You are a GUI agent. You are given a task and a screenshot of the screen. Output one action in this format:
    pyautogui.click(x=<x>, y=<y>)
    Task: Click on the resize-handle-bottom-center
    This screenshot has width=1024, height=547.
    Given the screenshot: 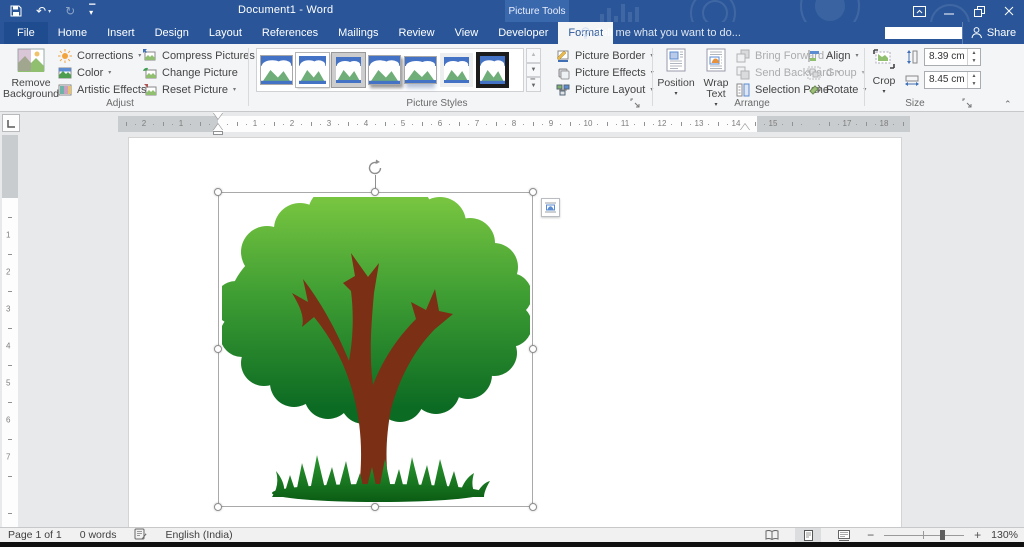 What is the action you would take?
    pyautogui.click(x=375, y=507)
    